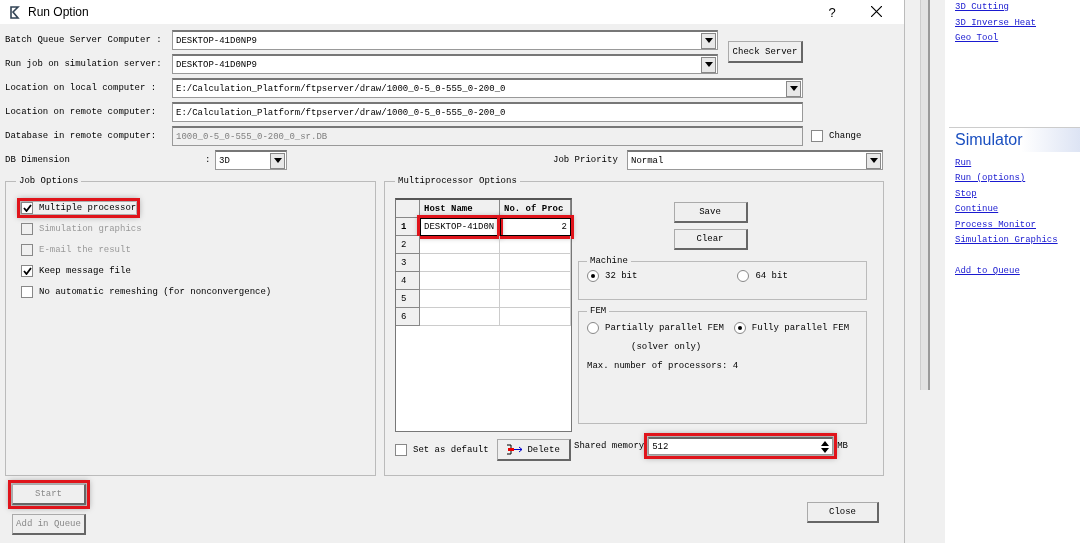  What do you see at coordinates (1017, 210) in the screenshot?
I see `nav-link: Continue` at bounding box center [1017, 210].